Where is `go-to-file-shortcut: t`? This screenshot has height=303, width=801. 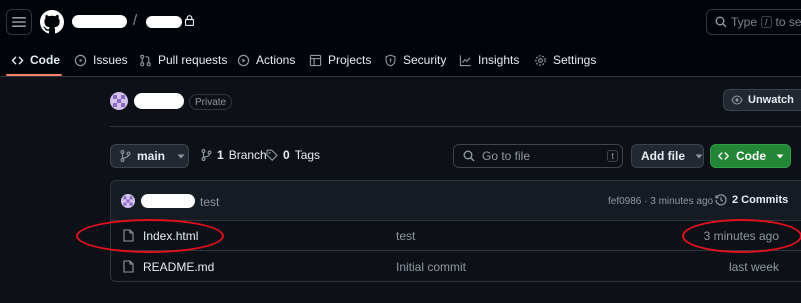 go-to-file-shortcut: t is located at coordinates (612, 156).